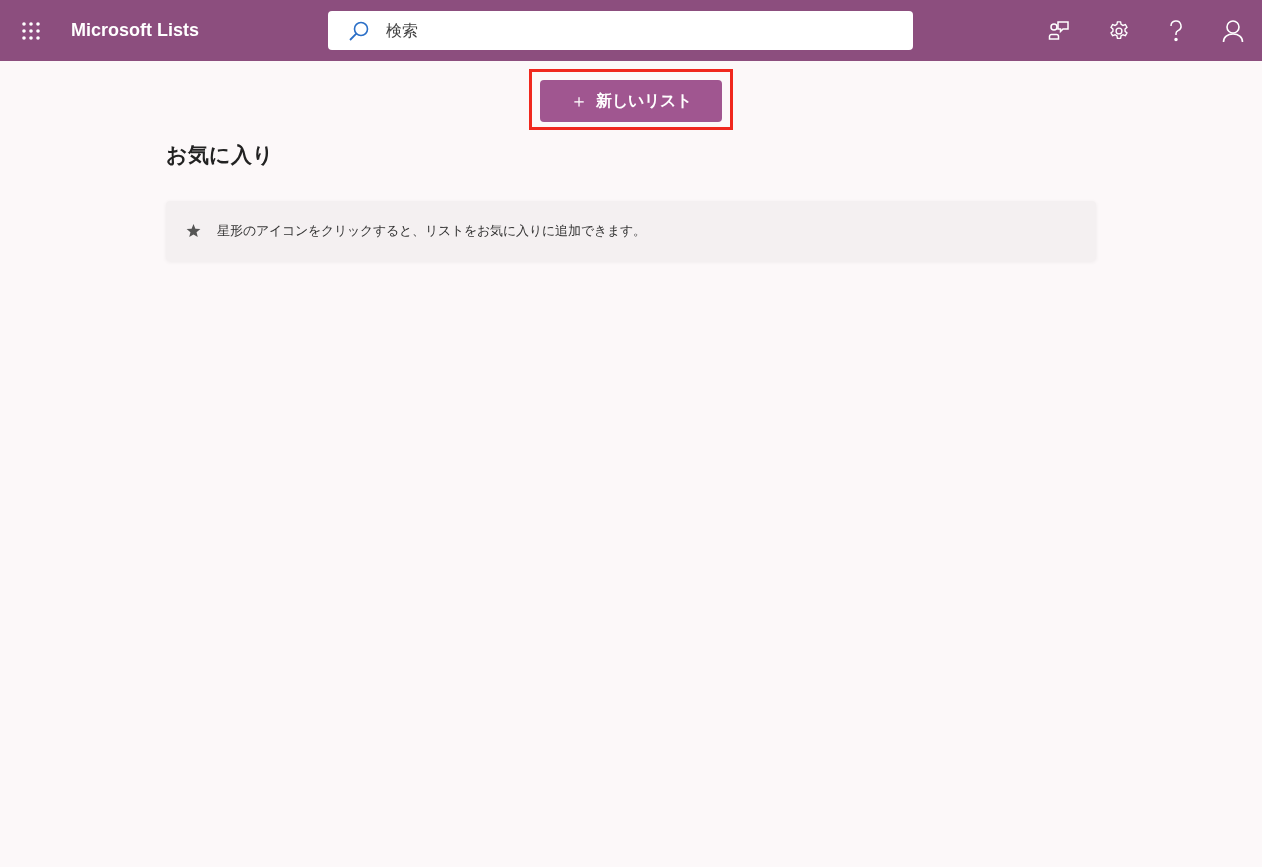  I want to click on feedback-icon, so click(1059, 30).